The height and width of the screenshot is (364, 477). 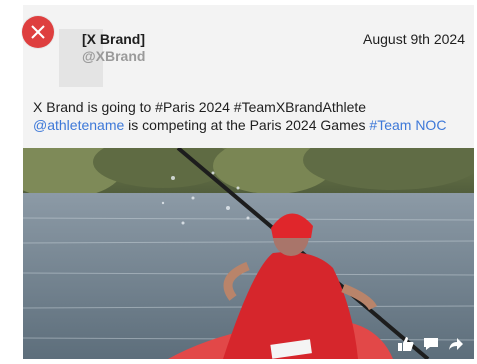 I want to click on hashtag-link: #Team NOC, so click(x=407, y=125).